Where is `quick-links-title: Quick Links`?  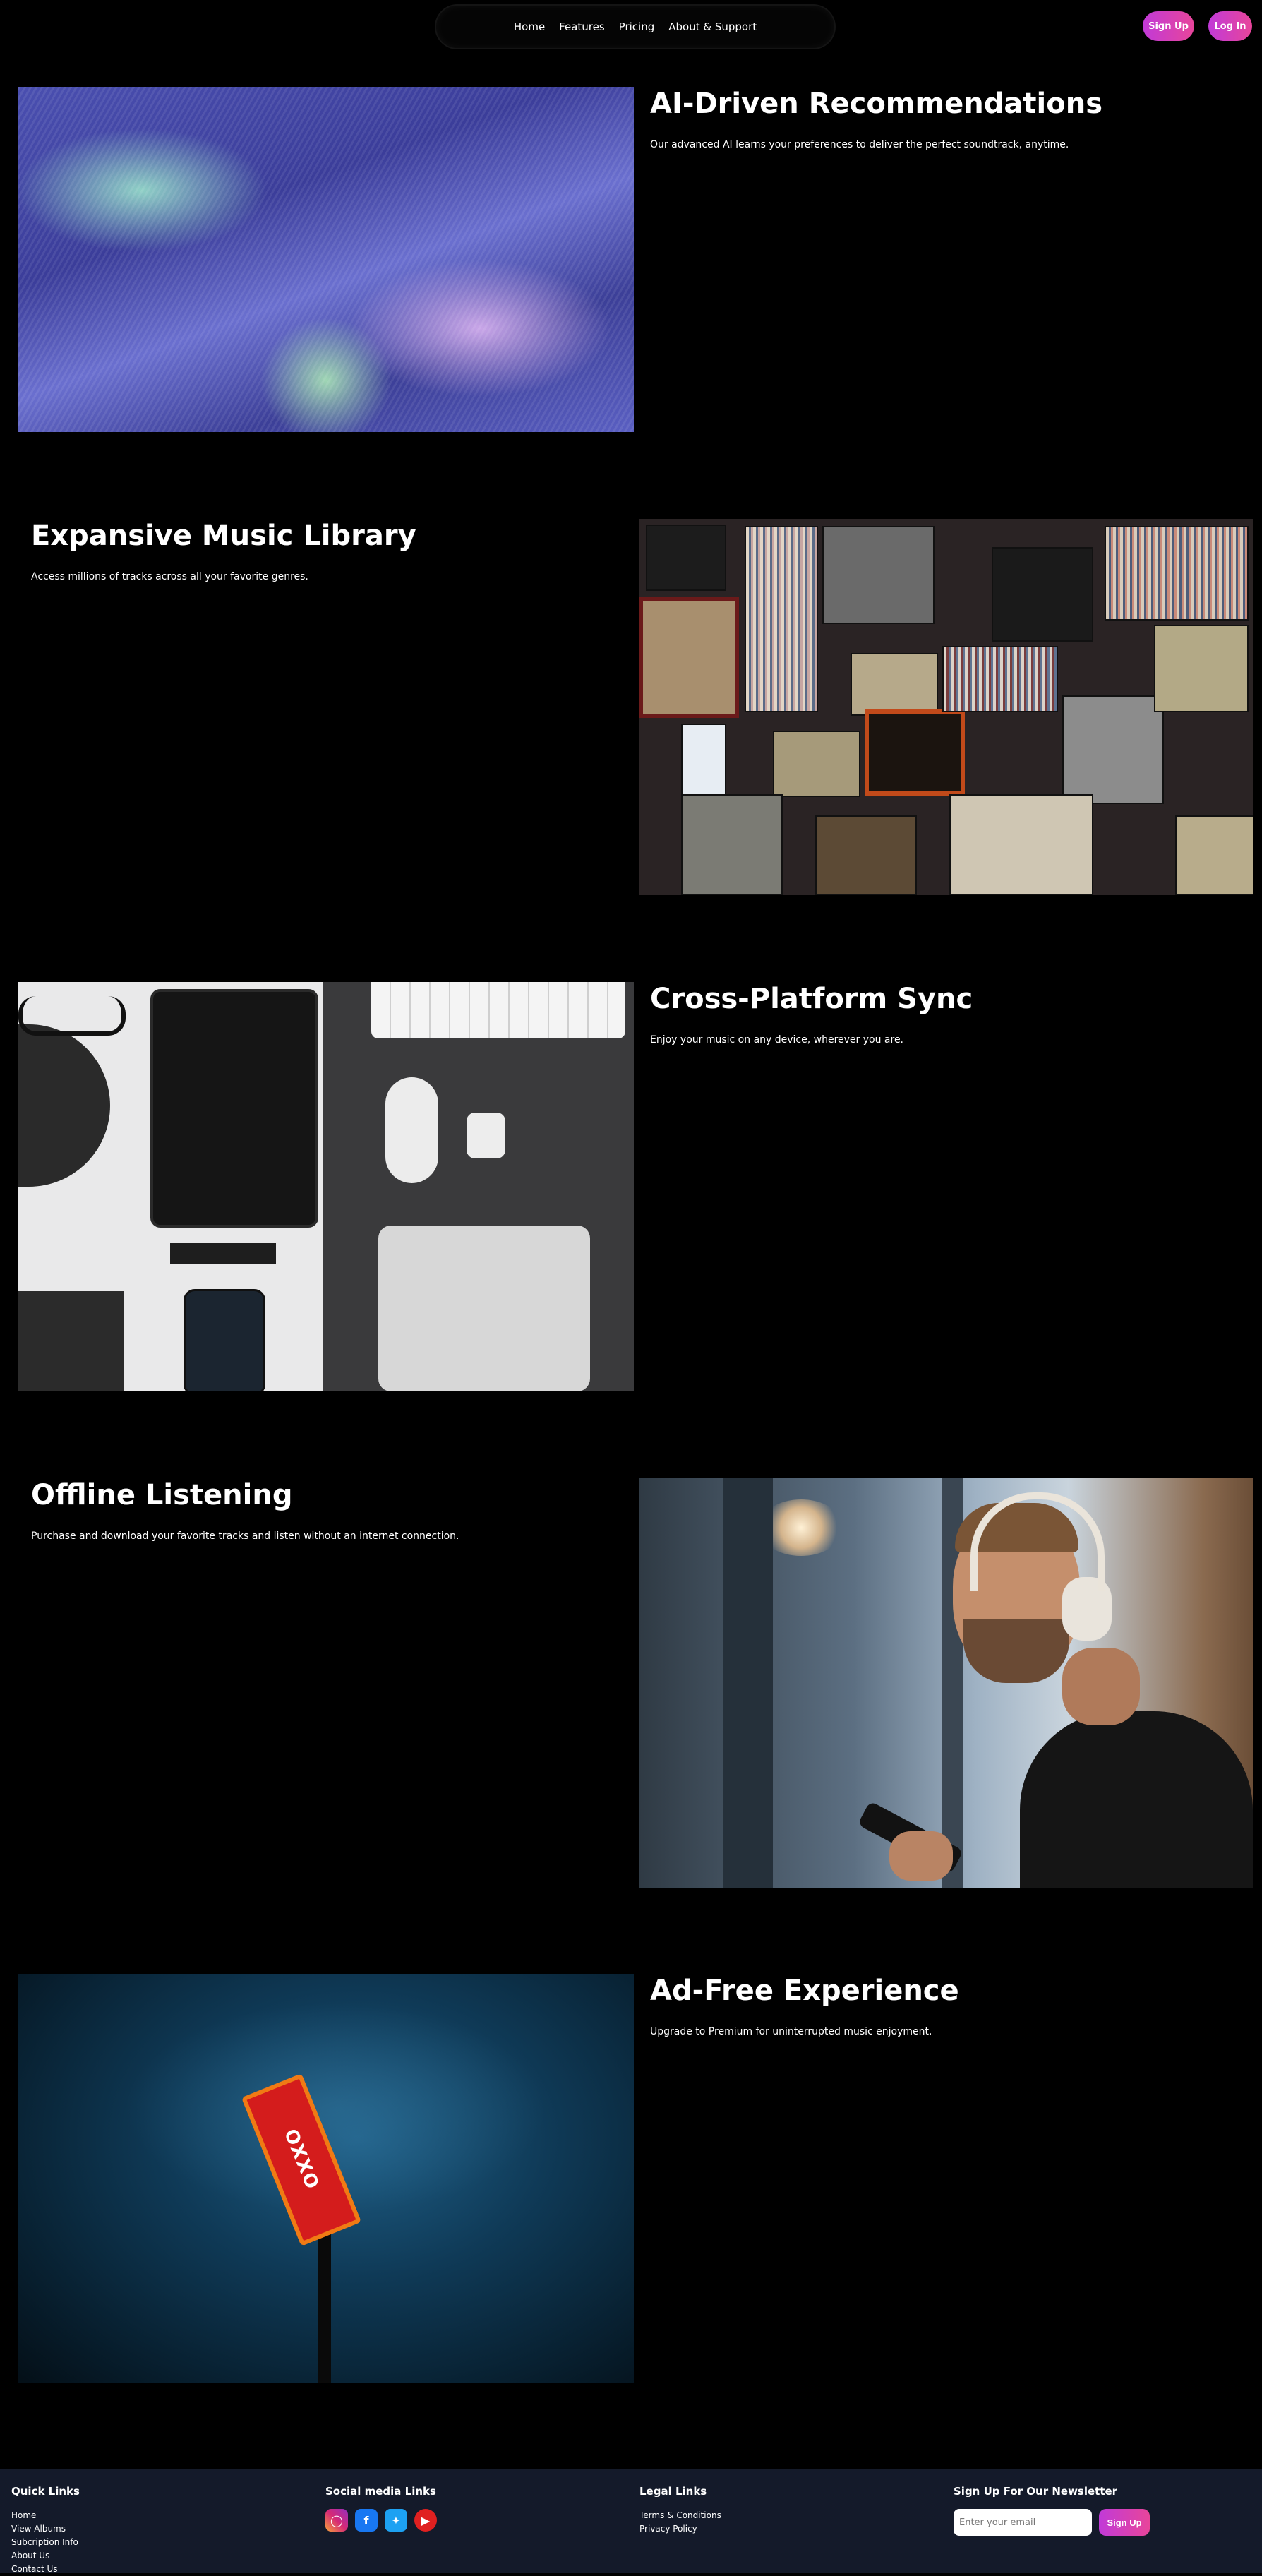 quick-links-title: Quick Links is located at coordinates (45, 2491).